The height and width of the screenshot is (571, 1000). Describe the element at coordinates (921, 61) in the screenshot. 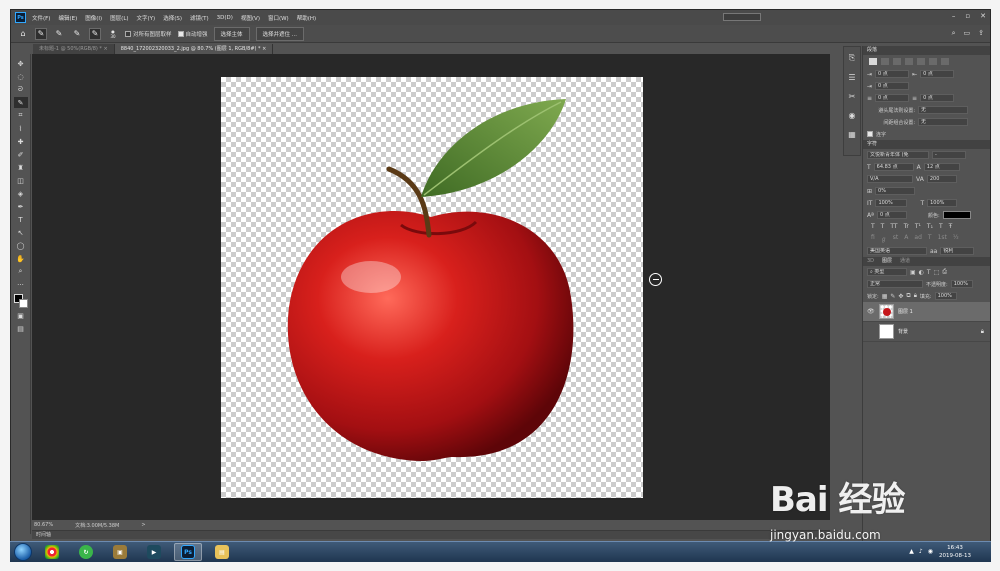

I see `justify-center-icon` at that location.